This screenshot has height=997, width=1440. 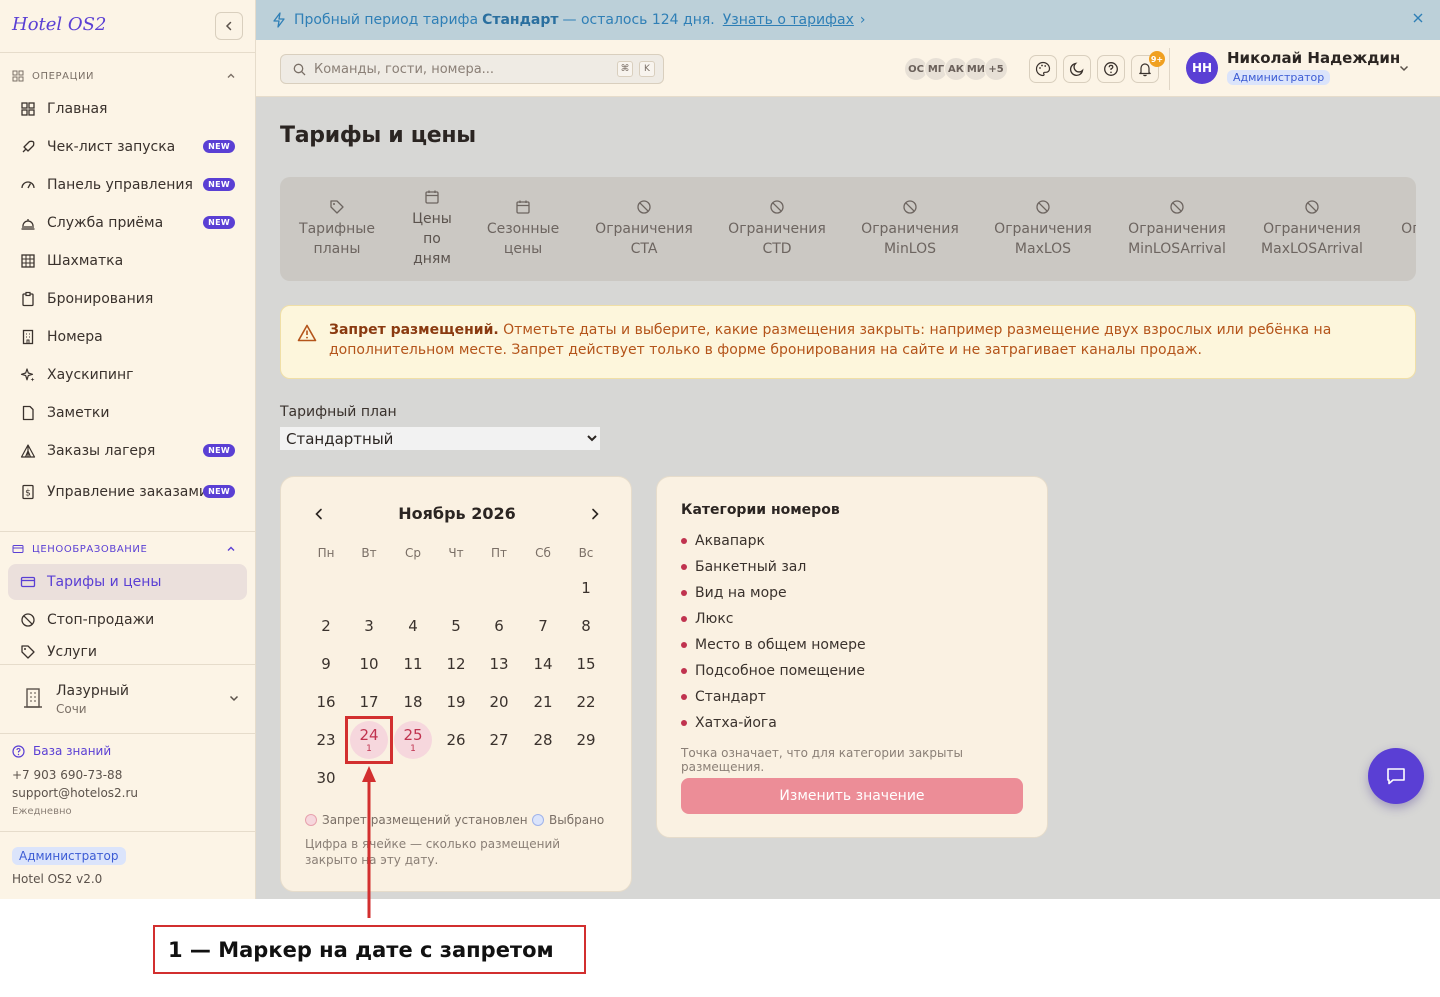 I want to click on sidebar-item: Услуги, so click(x=127, y=652).